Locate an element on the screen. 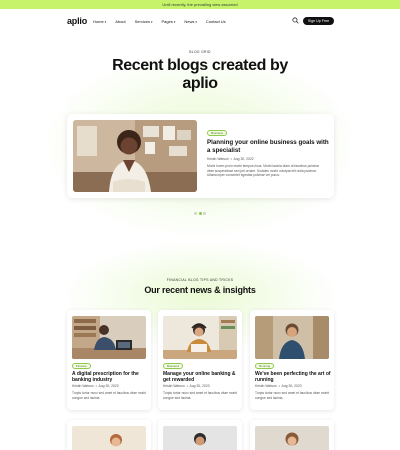 The height and width of the screenshot is (450, 400). nav-item-about: About is located at coordinates (120, 21).